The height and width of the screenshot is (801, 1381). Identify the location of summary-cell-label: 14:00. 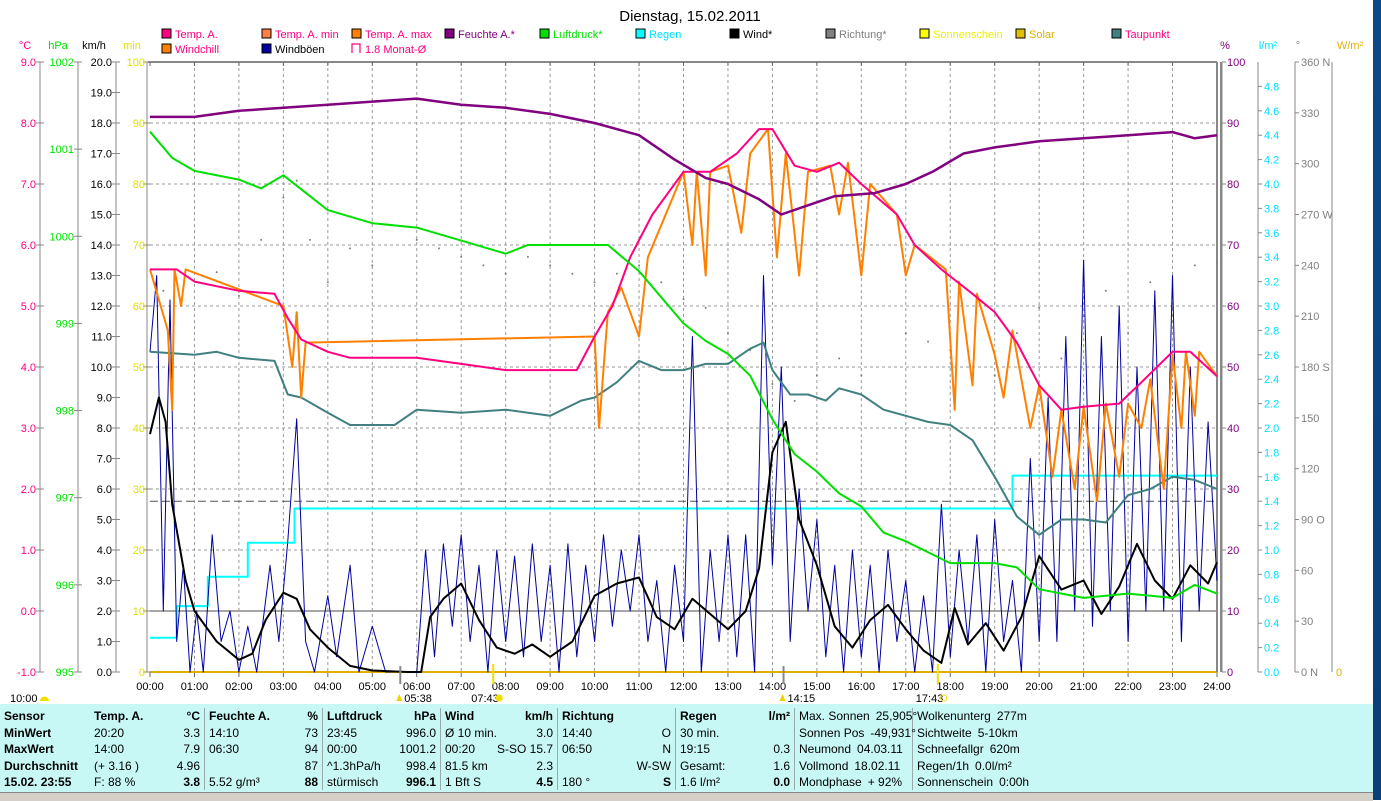
(109, 749).